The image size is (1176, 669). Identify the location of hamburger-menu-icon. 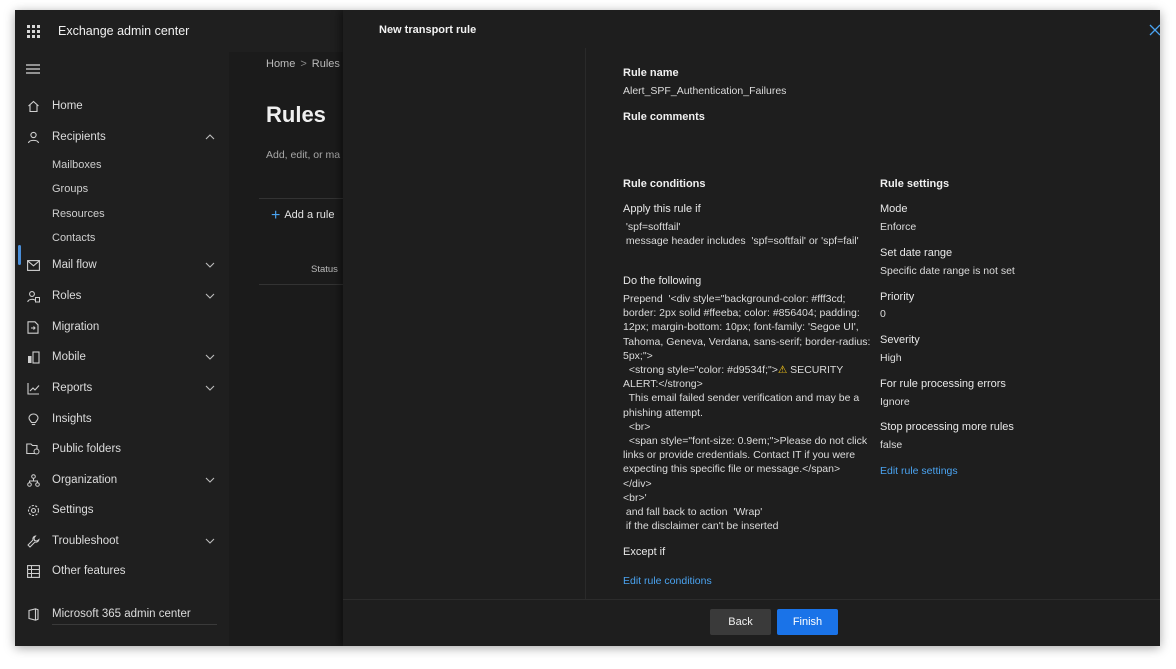
(33, 69).